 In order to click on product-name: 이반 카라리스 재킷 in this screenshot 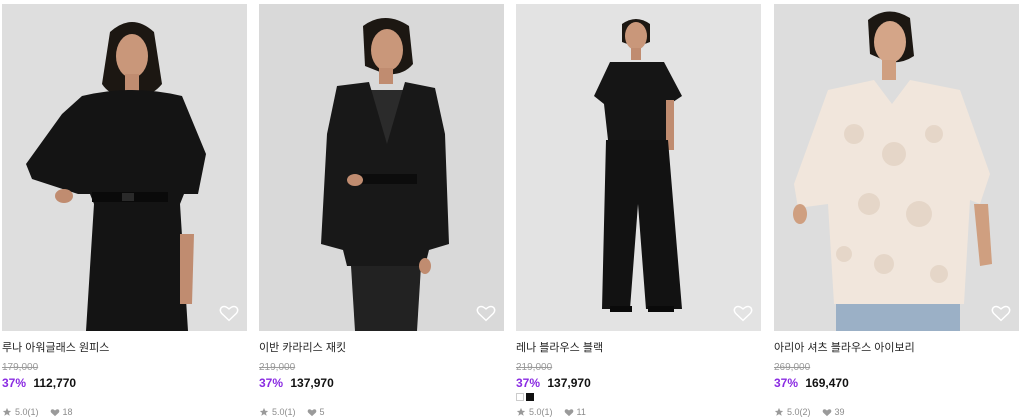, I will do `click(381, 348)`.